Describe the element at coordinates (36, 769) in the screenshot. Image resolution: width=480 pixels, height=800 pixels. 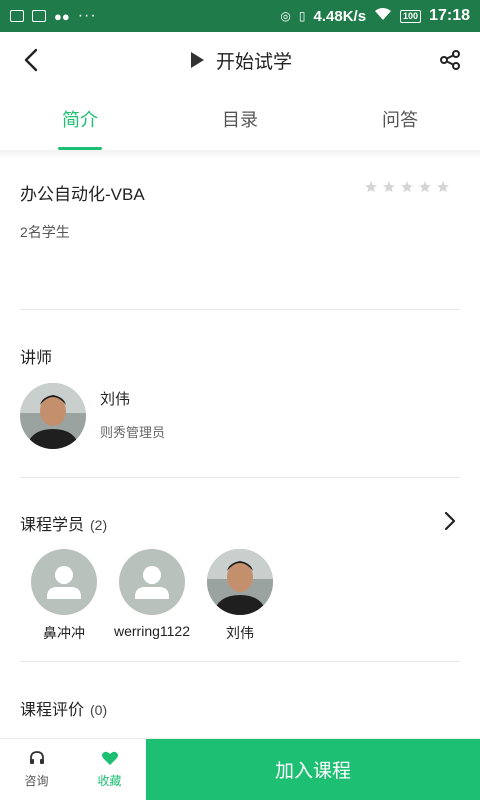
I see `consult-button: 咨询` at that location.